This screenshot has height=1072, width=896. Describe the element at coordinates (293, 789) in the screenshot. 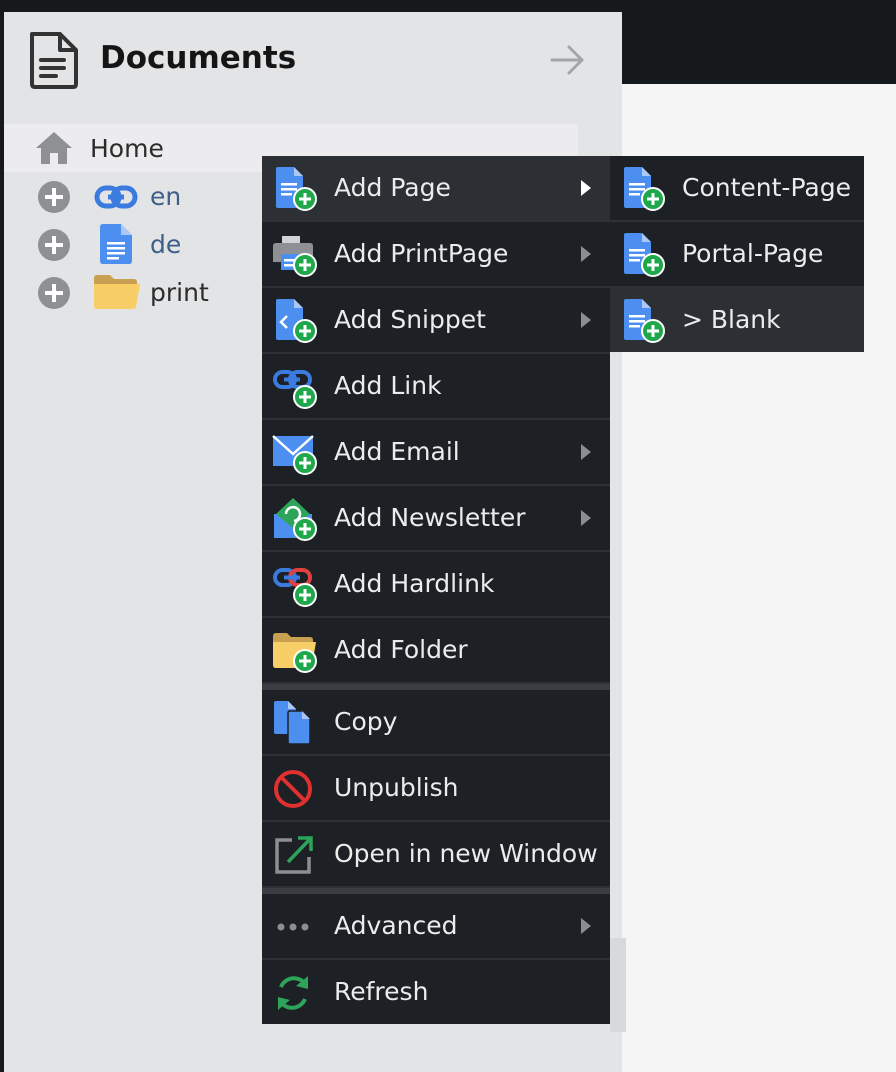

I see `unpublish-icon` at that location.